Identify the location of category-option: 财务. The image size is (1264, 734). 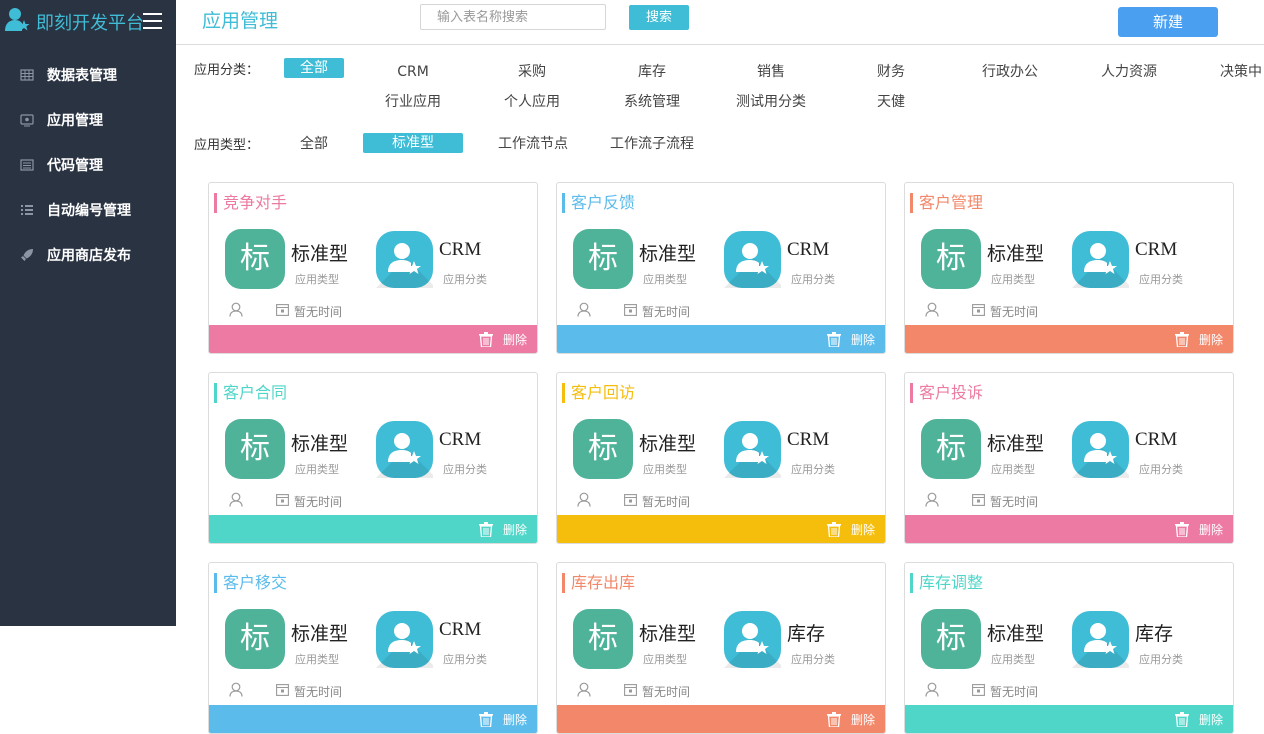
(891, 72).